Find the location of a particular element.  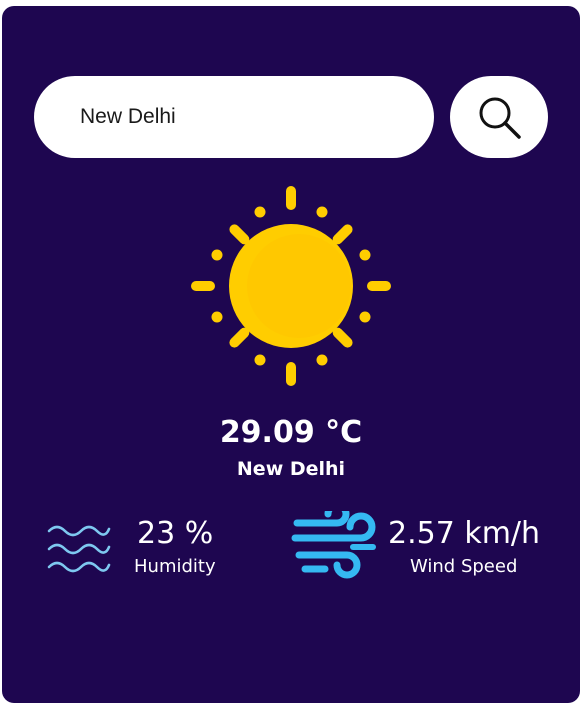

temperature-value: 29.09 °C is located at coordinates (291, 432).